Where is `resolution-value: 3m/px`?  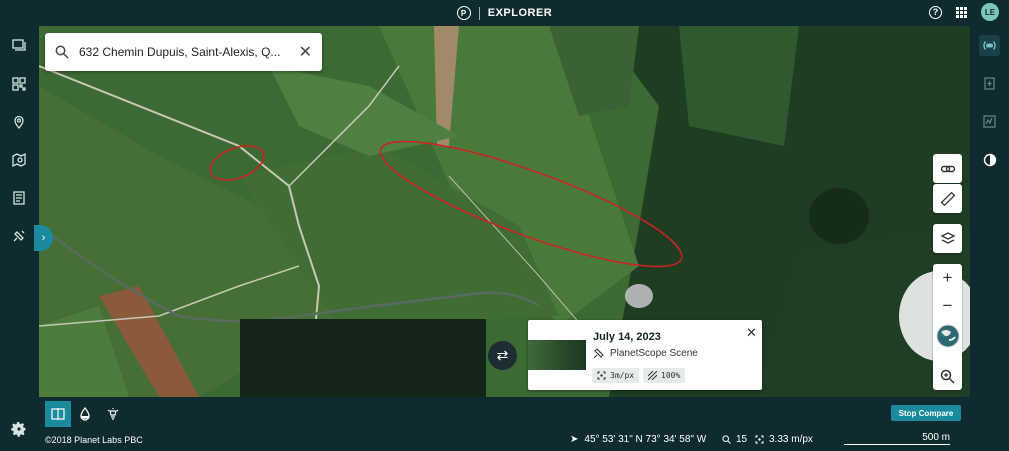
resolution-value: 3m/px is located at coordinates (622, 375).